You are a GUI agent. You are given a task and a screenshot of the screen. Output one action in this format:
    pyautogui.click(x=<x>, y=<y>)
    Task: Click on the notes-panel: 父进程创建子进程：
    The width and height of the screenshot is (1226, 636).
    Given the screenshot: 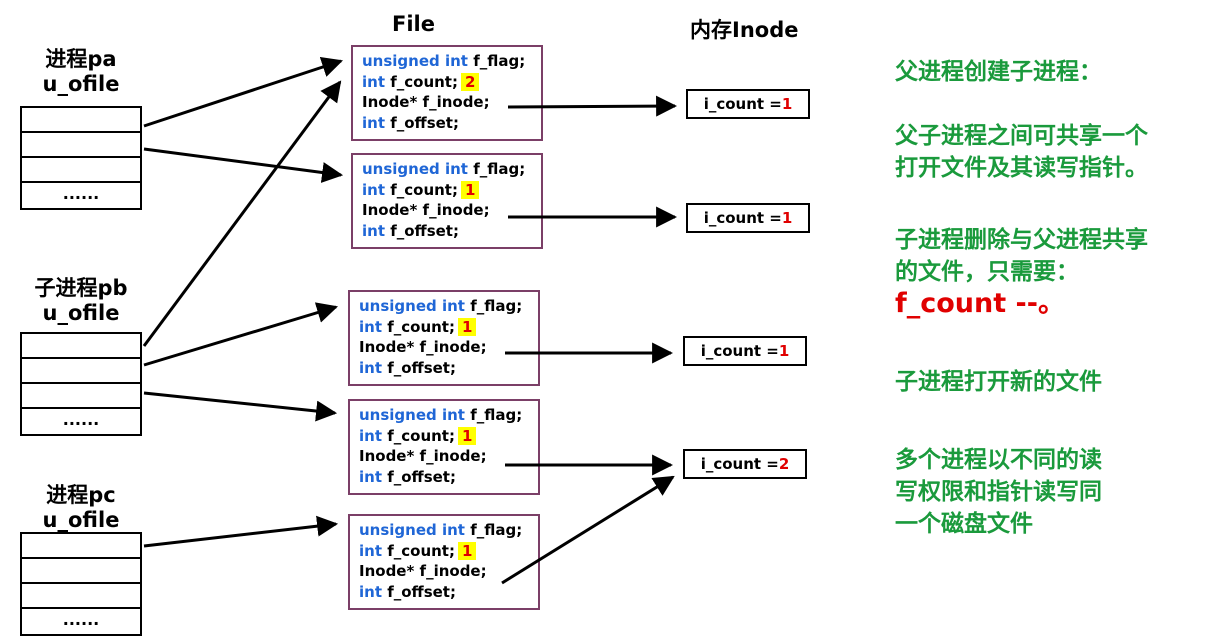 What is the action you would take?
    pyautogui.click(x=998, y=72)
    